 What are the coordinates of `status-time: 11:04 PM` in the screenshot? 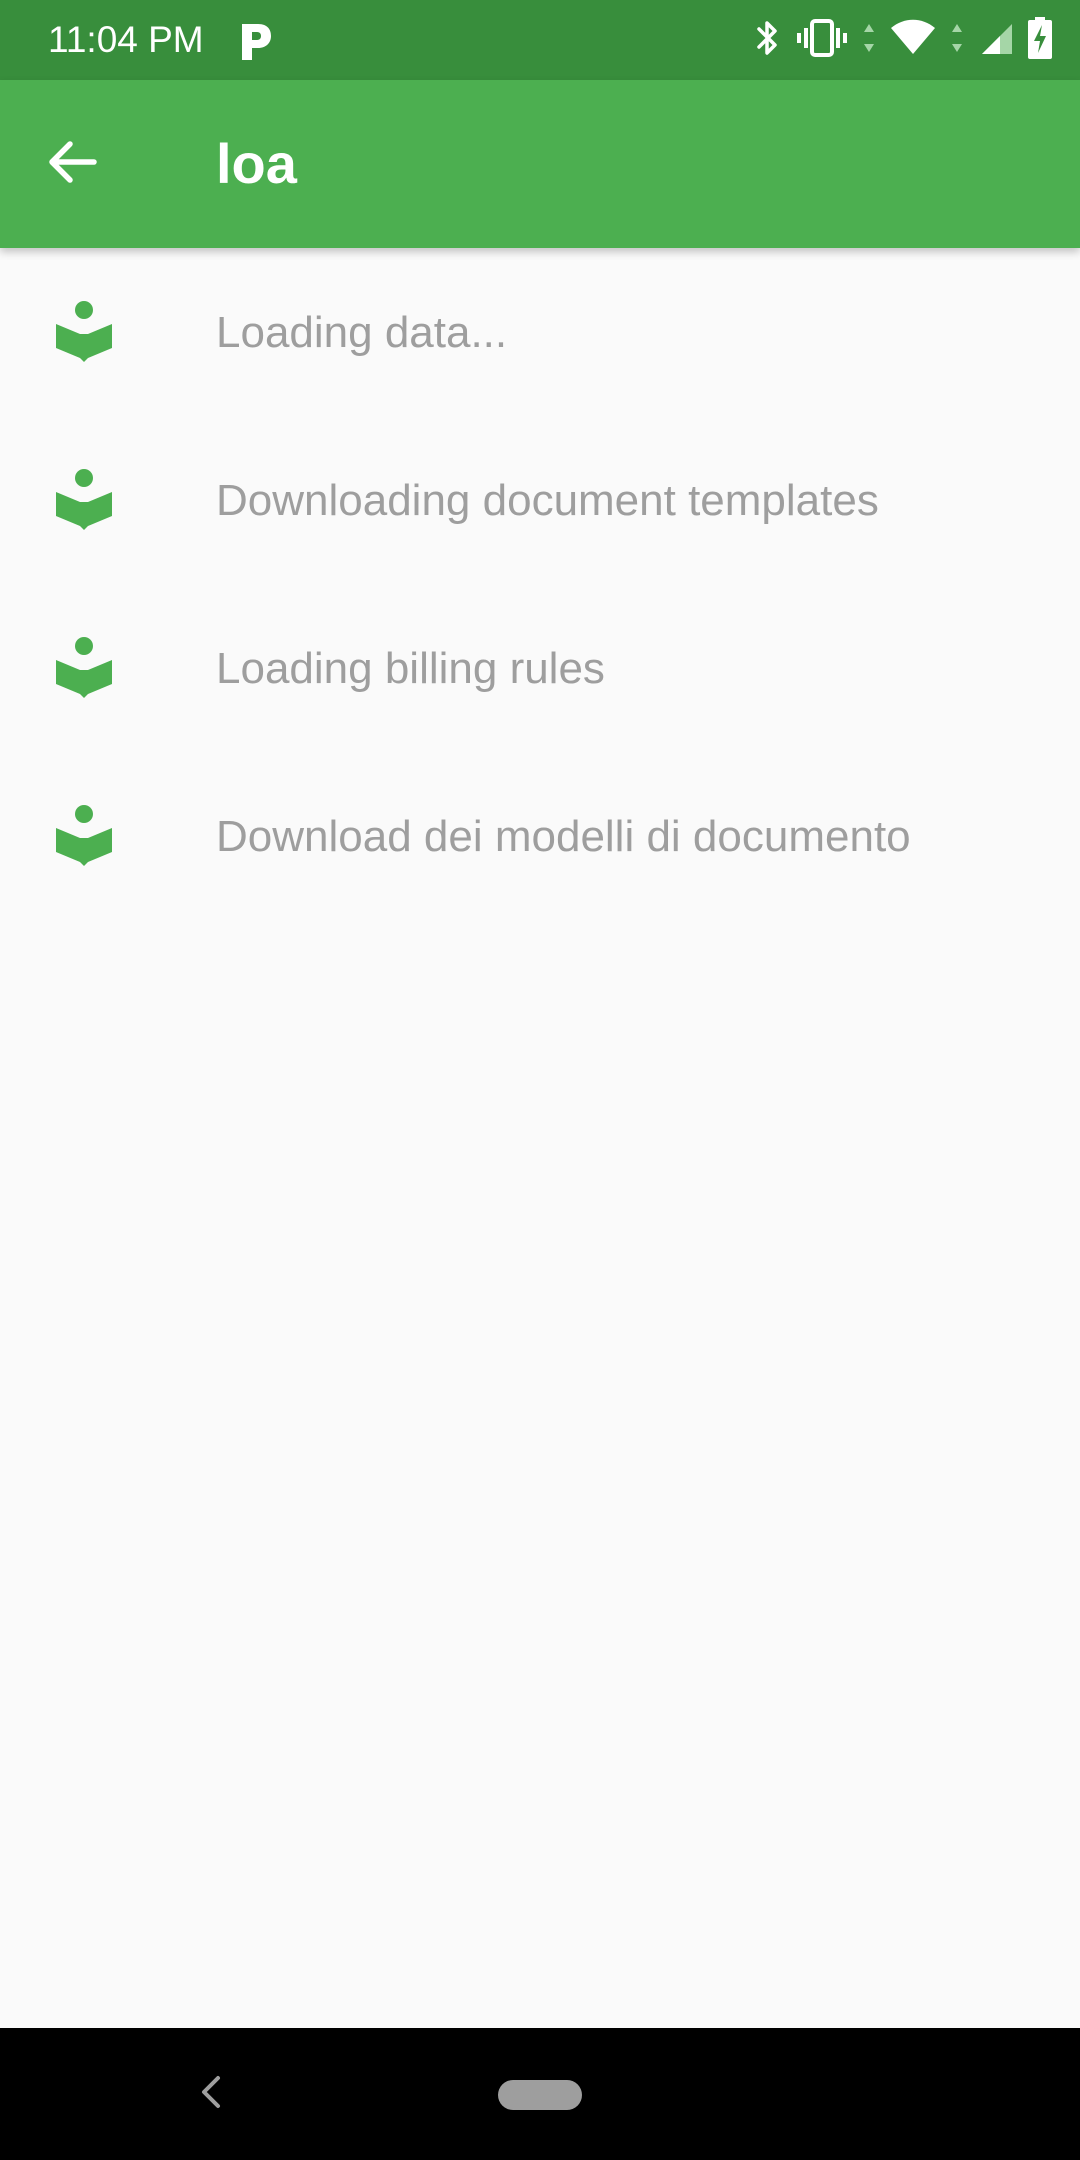 It's located at (126, 39).